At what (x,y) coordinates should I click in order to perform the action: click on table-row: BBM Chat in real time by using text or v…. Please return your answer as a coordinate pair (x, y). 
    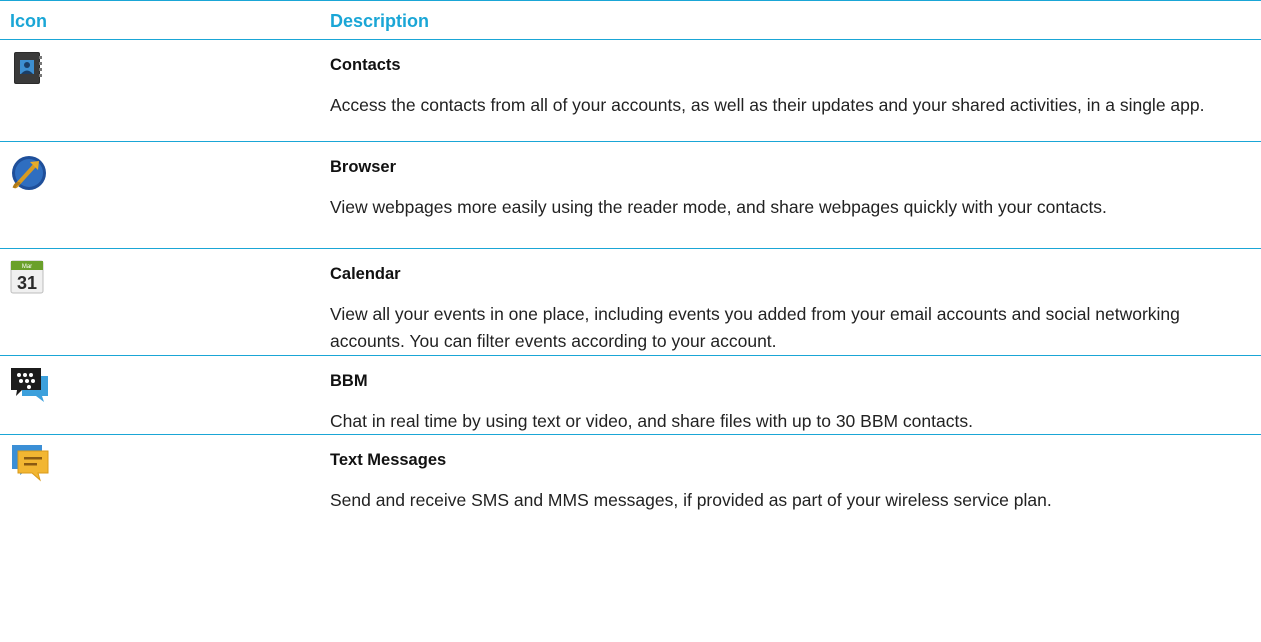
    Looking at the image, I should click on (630, 395).